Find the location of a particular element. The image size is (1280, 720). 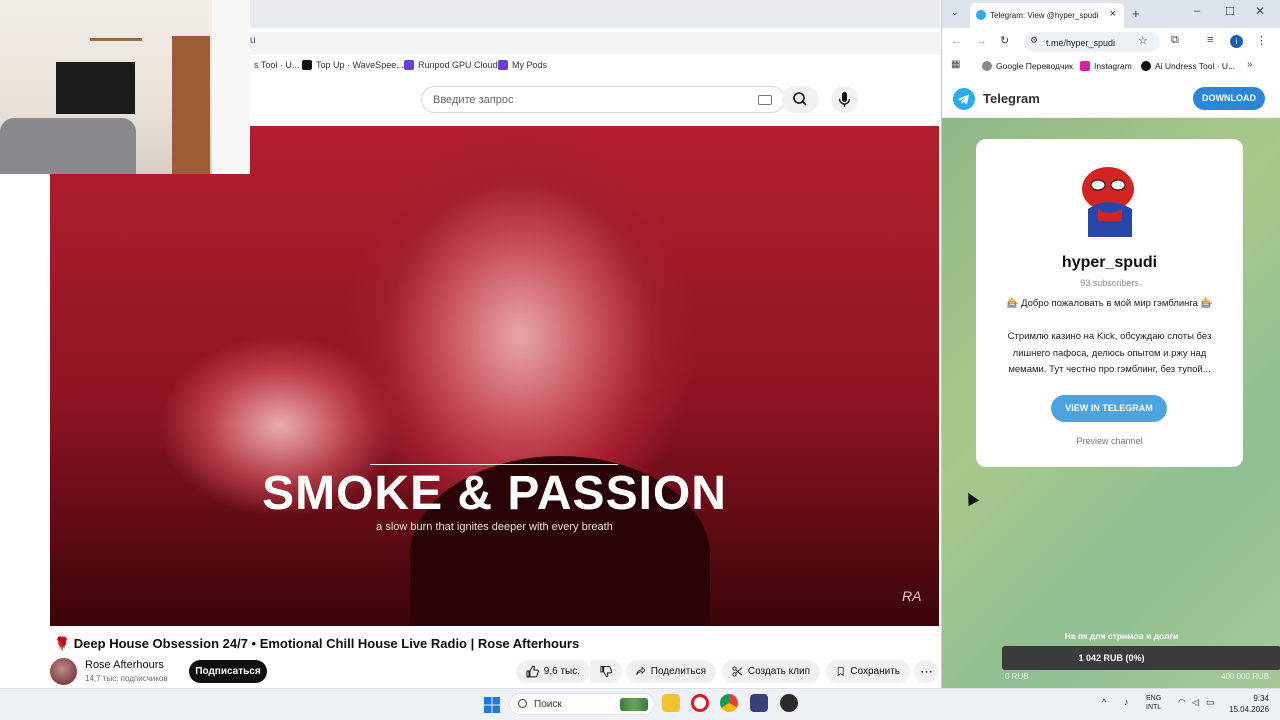

dislike-button is located at coordinates (606, 671).